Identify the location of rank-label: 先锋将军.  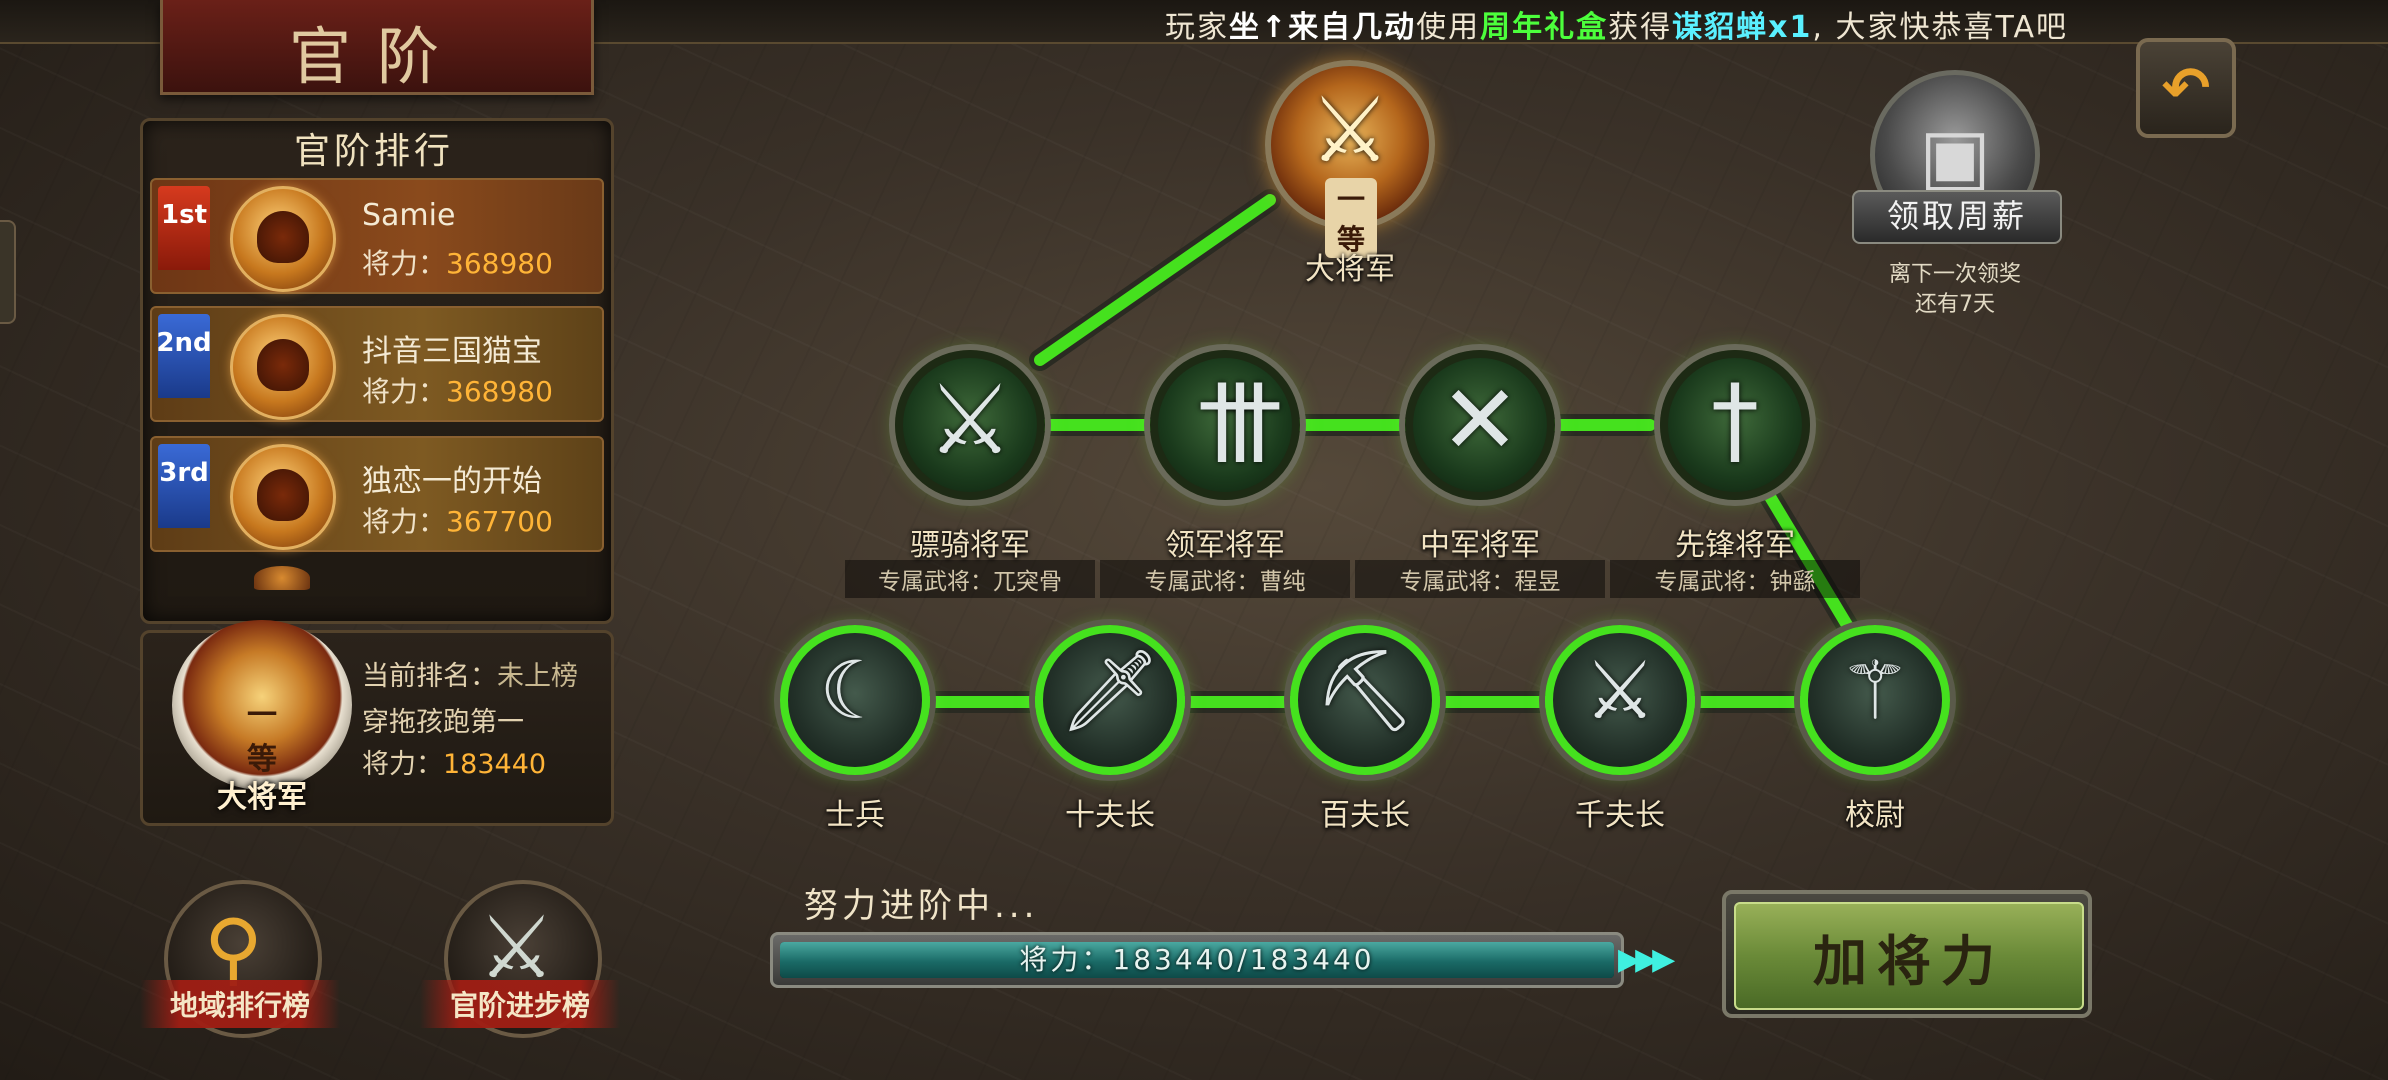
(1735, 545).